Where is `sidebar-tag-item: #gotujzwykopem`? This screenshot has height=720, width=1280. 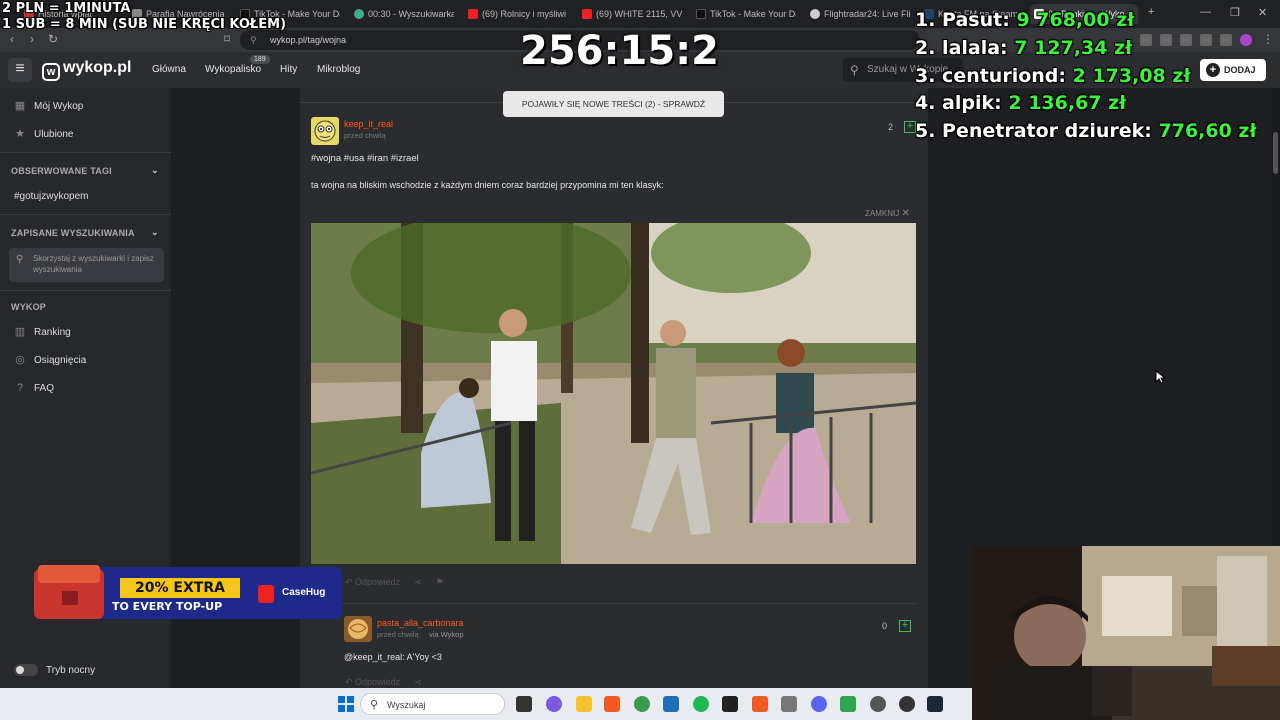
sidebar-tag-item: #gotujzwykopem is located at coordinates (51, 196).